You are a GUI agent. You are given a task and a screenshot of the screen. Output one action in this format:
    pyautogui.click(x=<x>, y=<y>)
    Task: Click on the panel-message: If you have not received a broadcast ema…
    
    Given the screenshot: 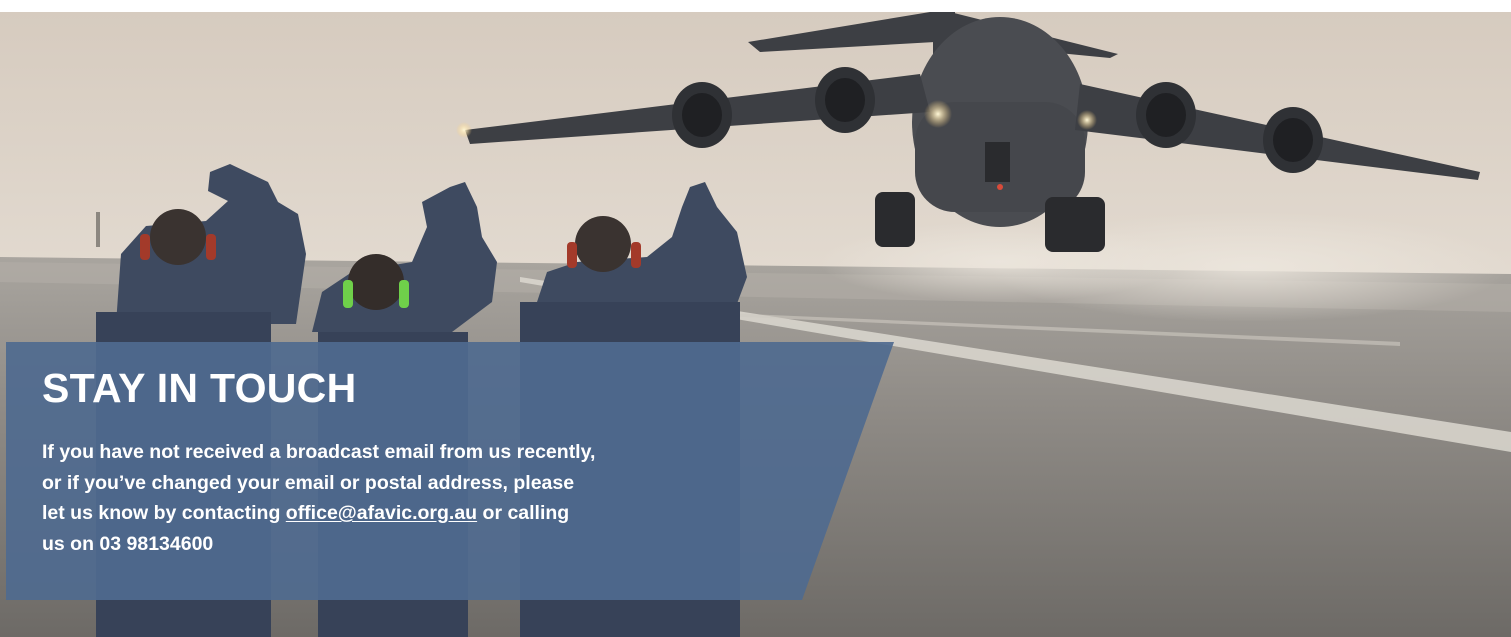 What is the action you would take?
    pyautogui.click(x=392, y=498)
    